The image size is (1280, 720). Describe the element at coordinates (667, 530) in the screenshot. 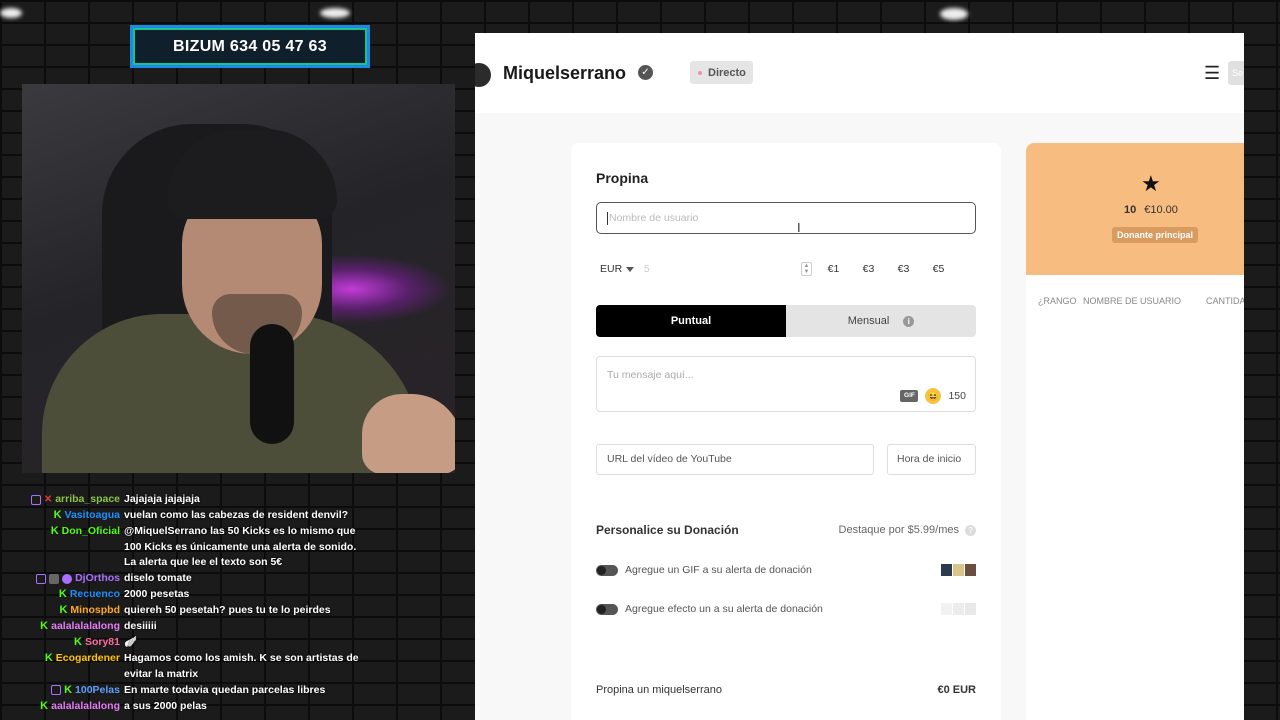

I see `personalize-title: Personalice su Donación` at that location.